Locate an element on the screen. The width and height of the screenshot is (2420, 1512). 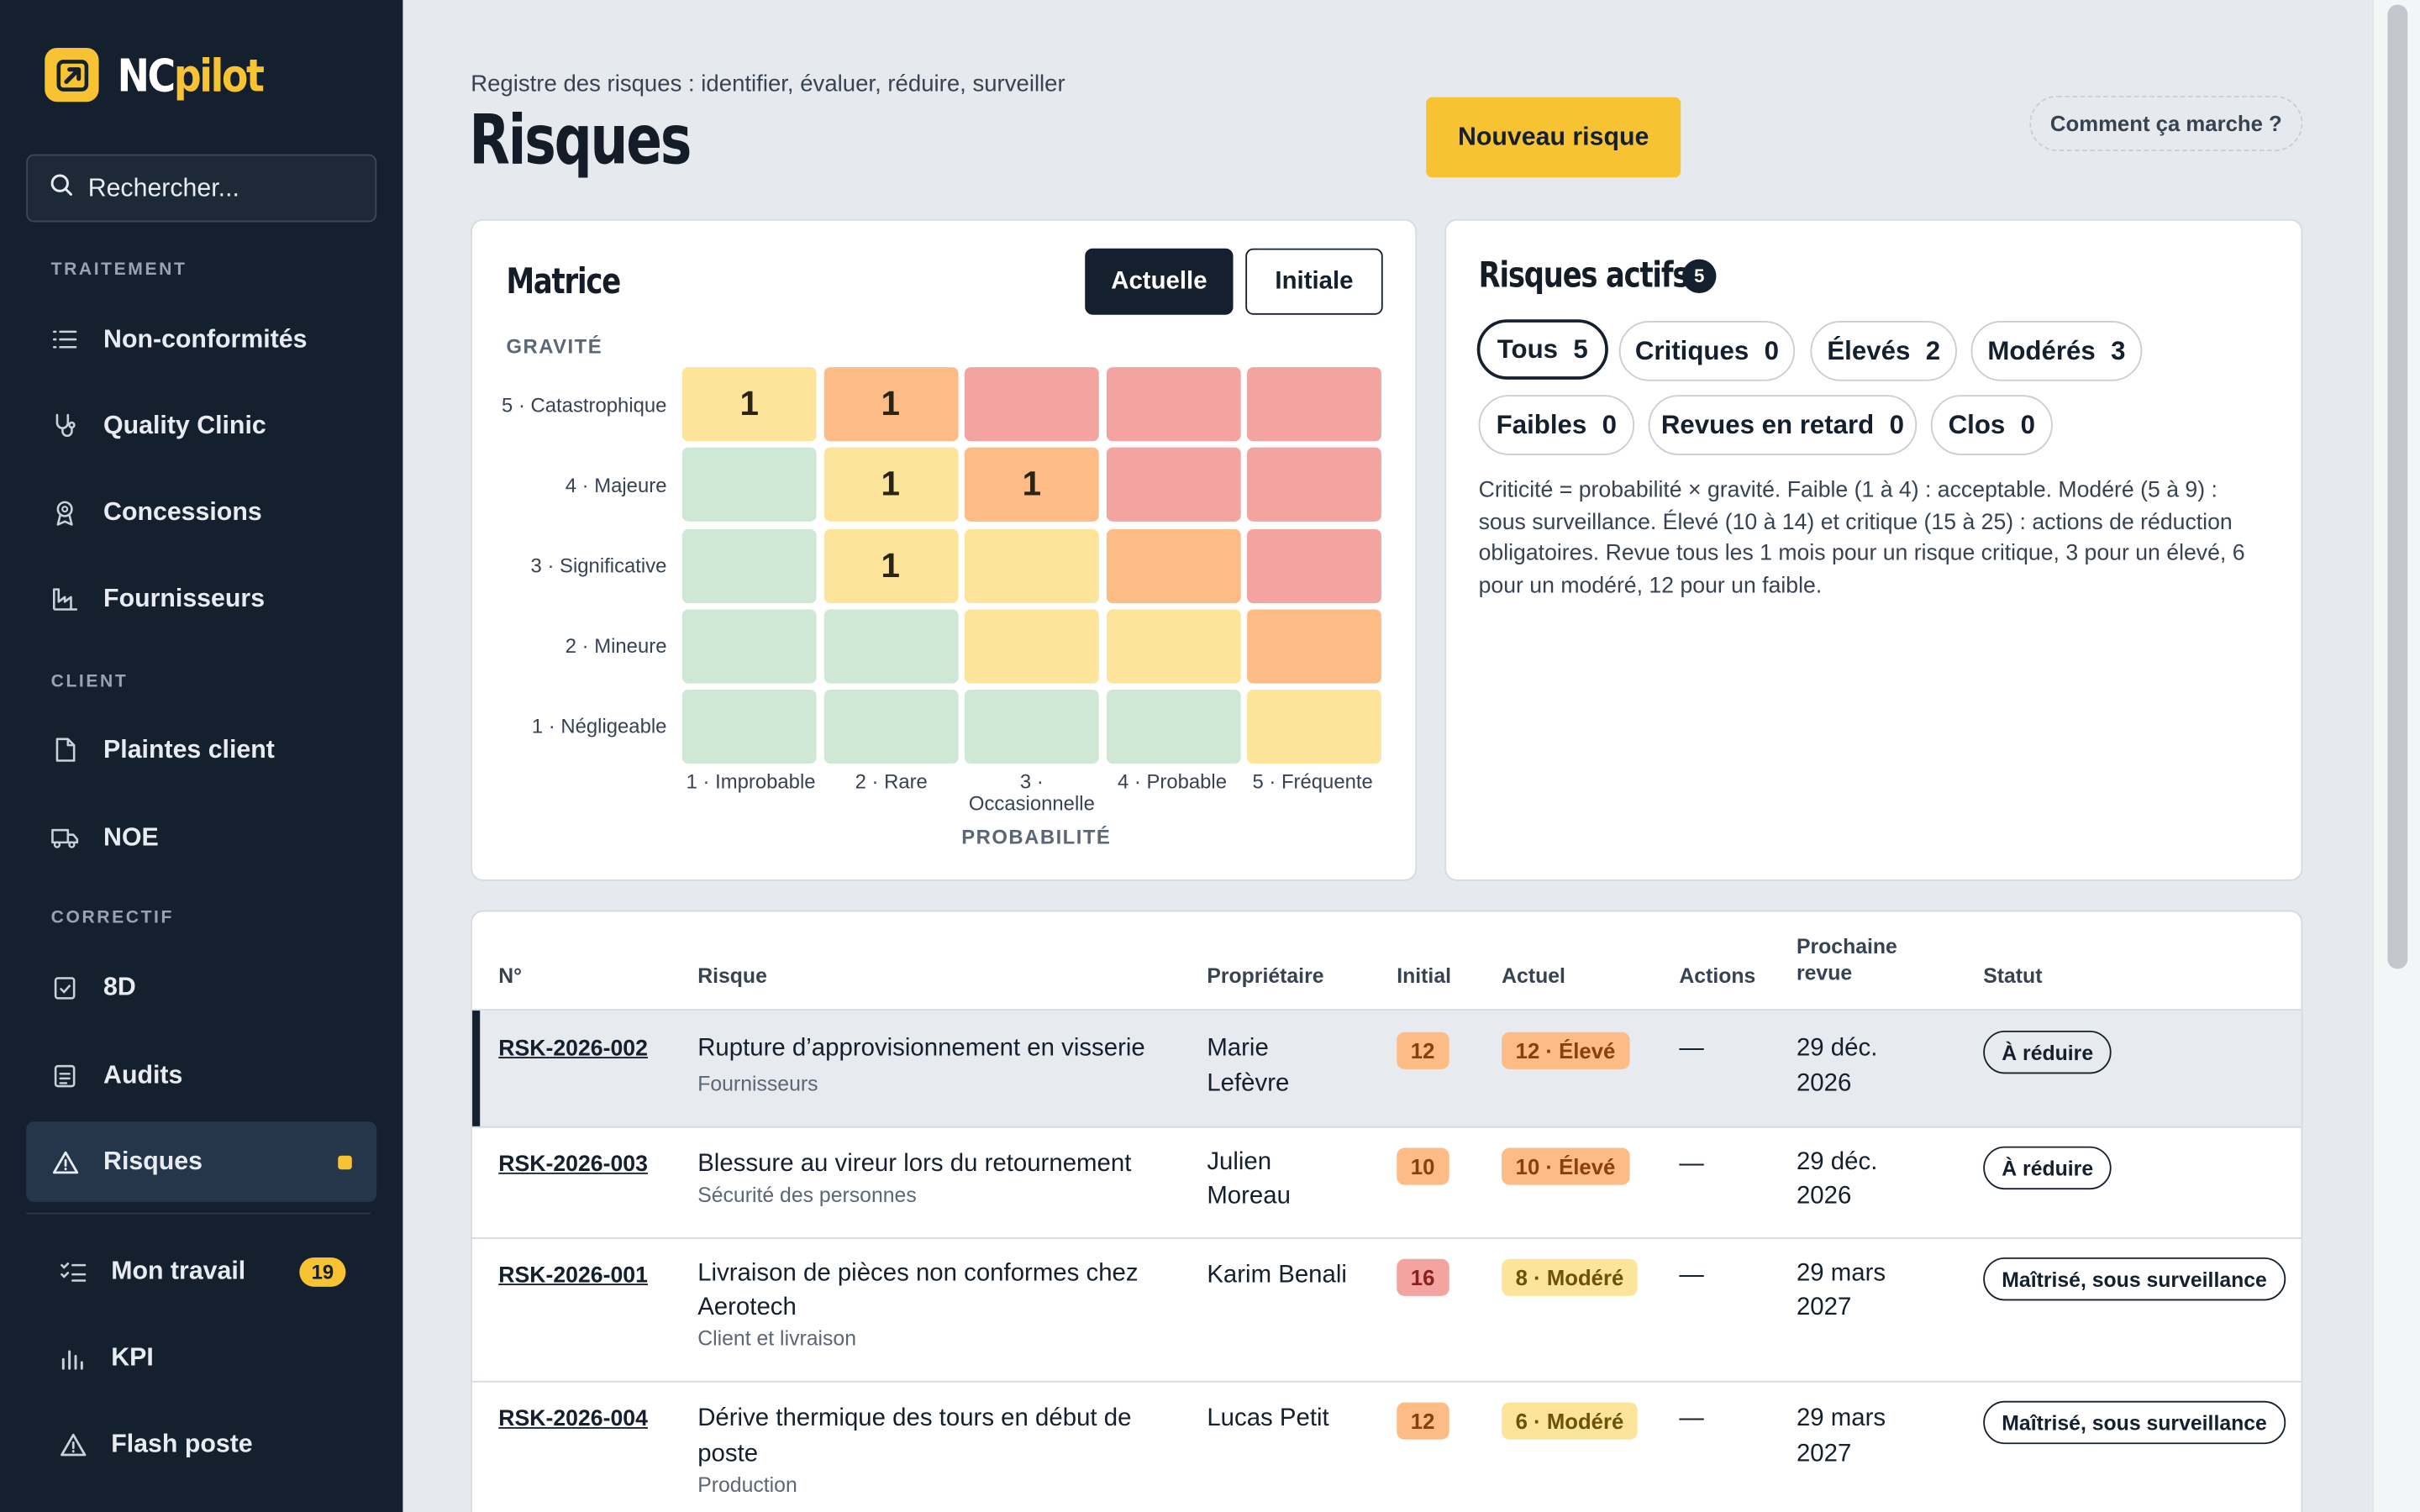
filter-chip-high: Élevés 2 is located at coordinates (1883, 351).